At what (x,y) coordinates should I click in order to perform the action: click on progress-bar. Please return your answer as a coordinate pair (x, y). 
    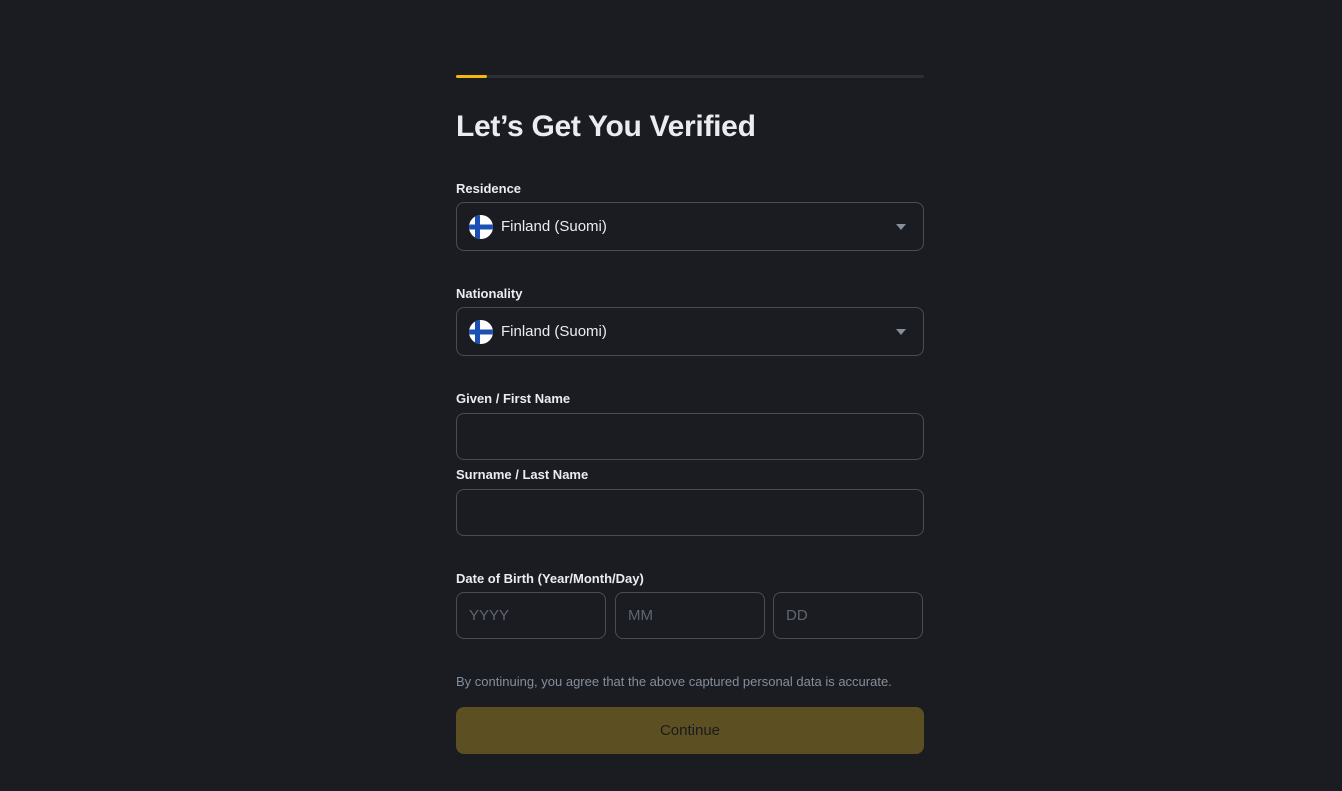
    Looking at the image, I should click on (690, 76).